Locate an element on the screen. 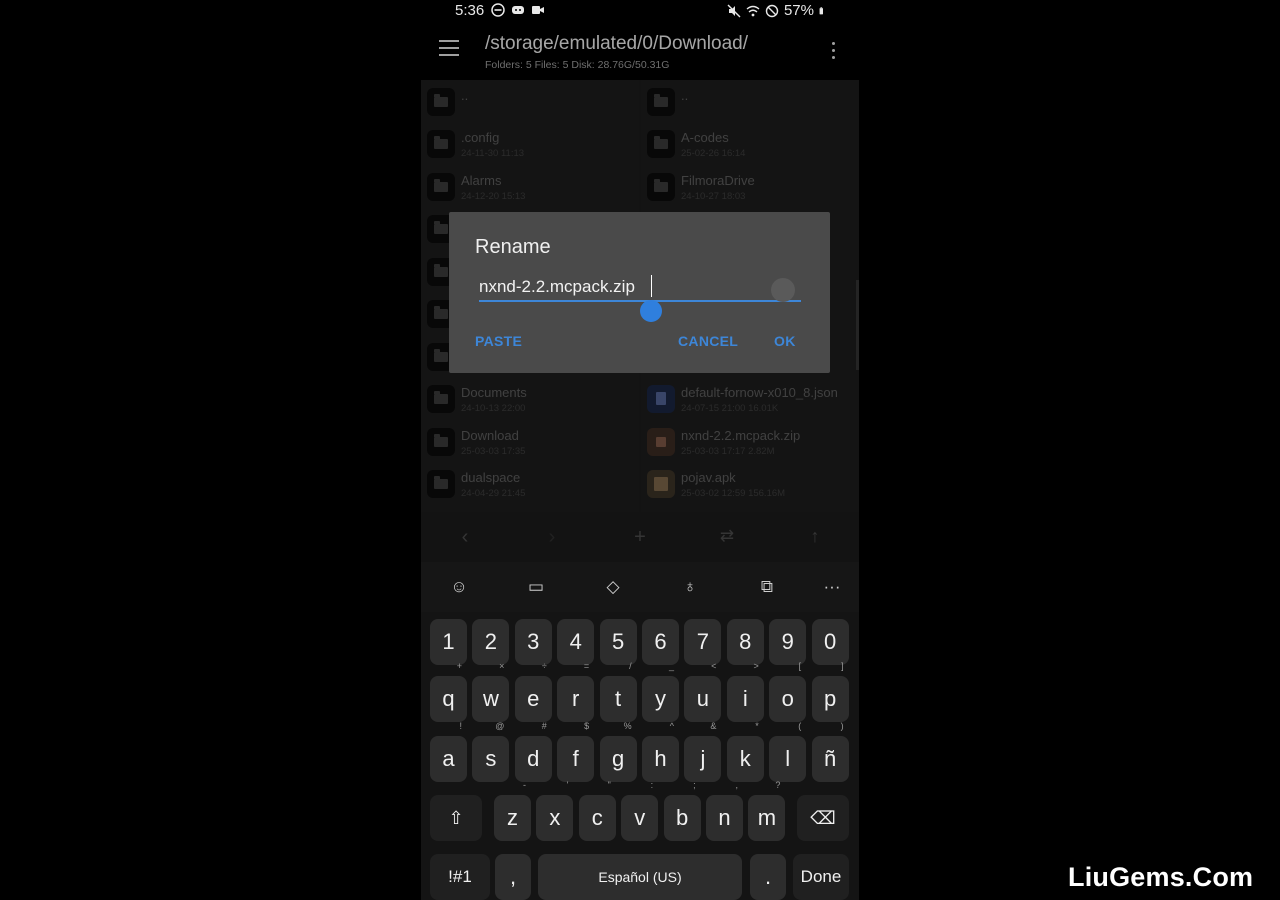 The height and width of the screenshot is (900, 1280). key-label: g is located at coordinates (618, 758).